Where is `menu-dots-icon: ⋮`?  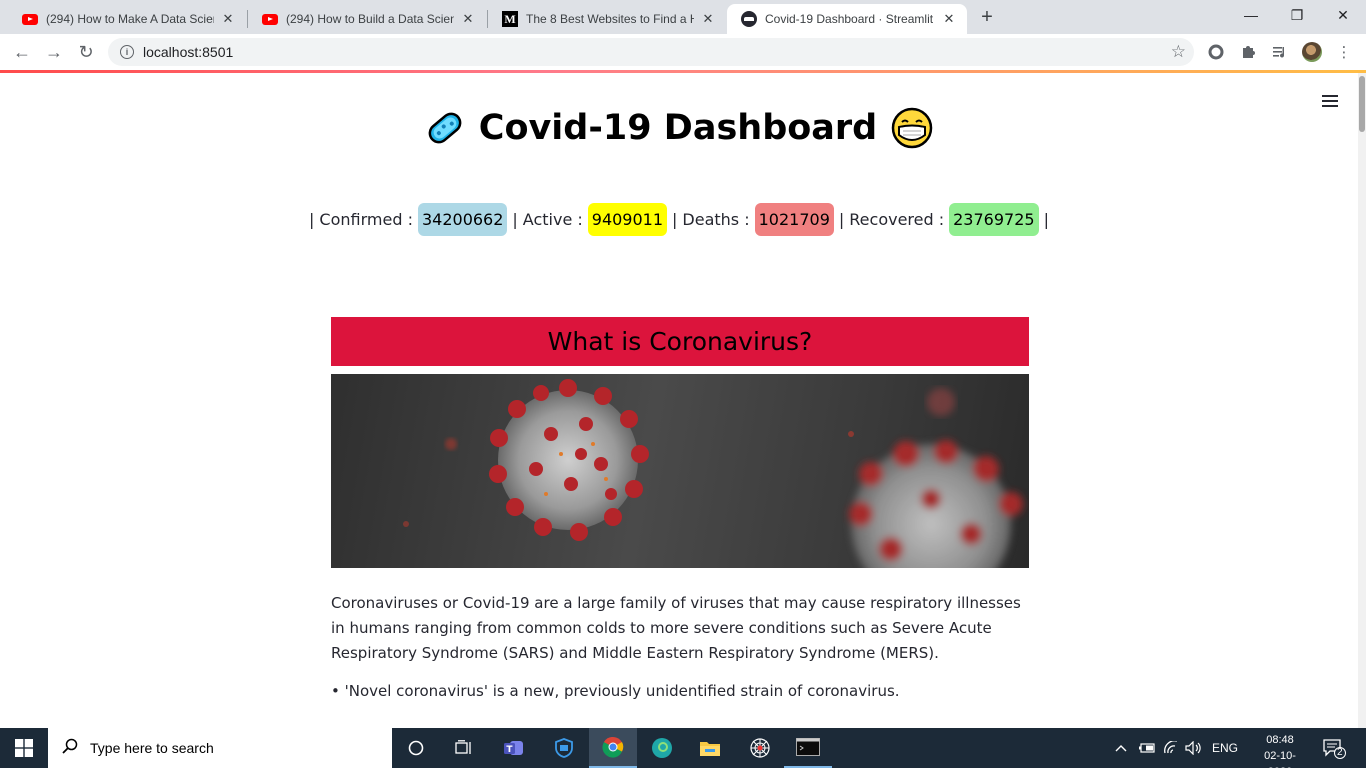 menu-dots-icon: ⋮ is located at coordinates (1344, 52).